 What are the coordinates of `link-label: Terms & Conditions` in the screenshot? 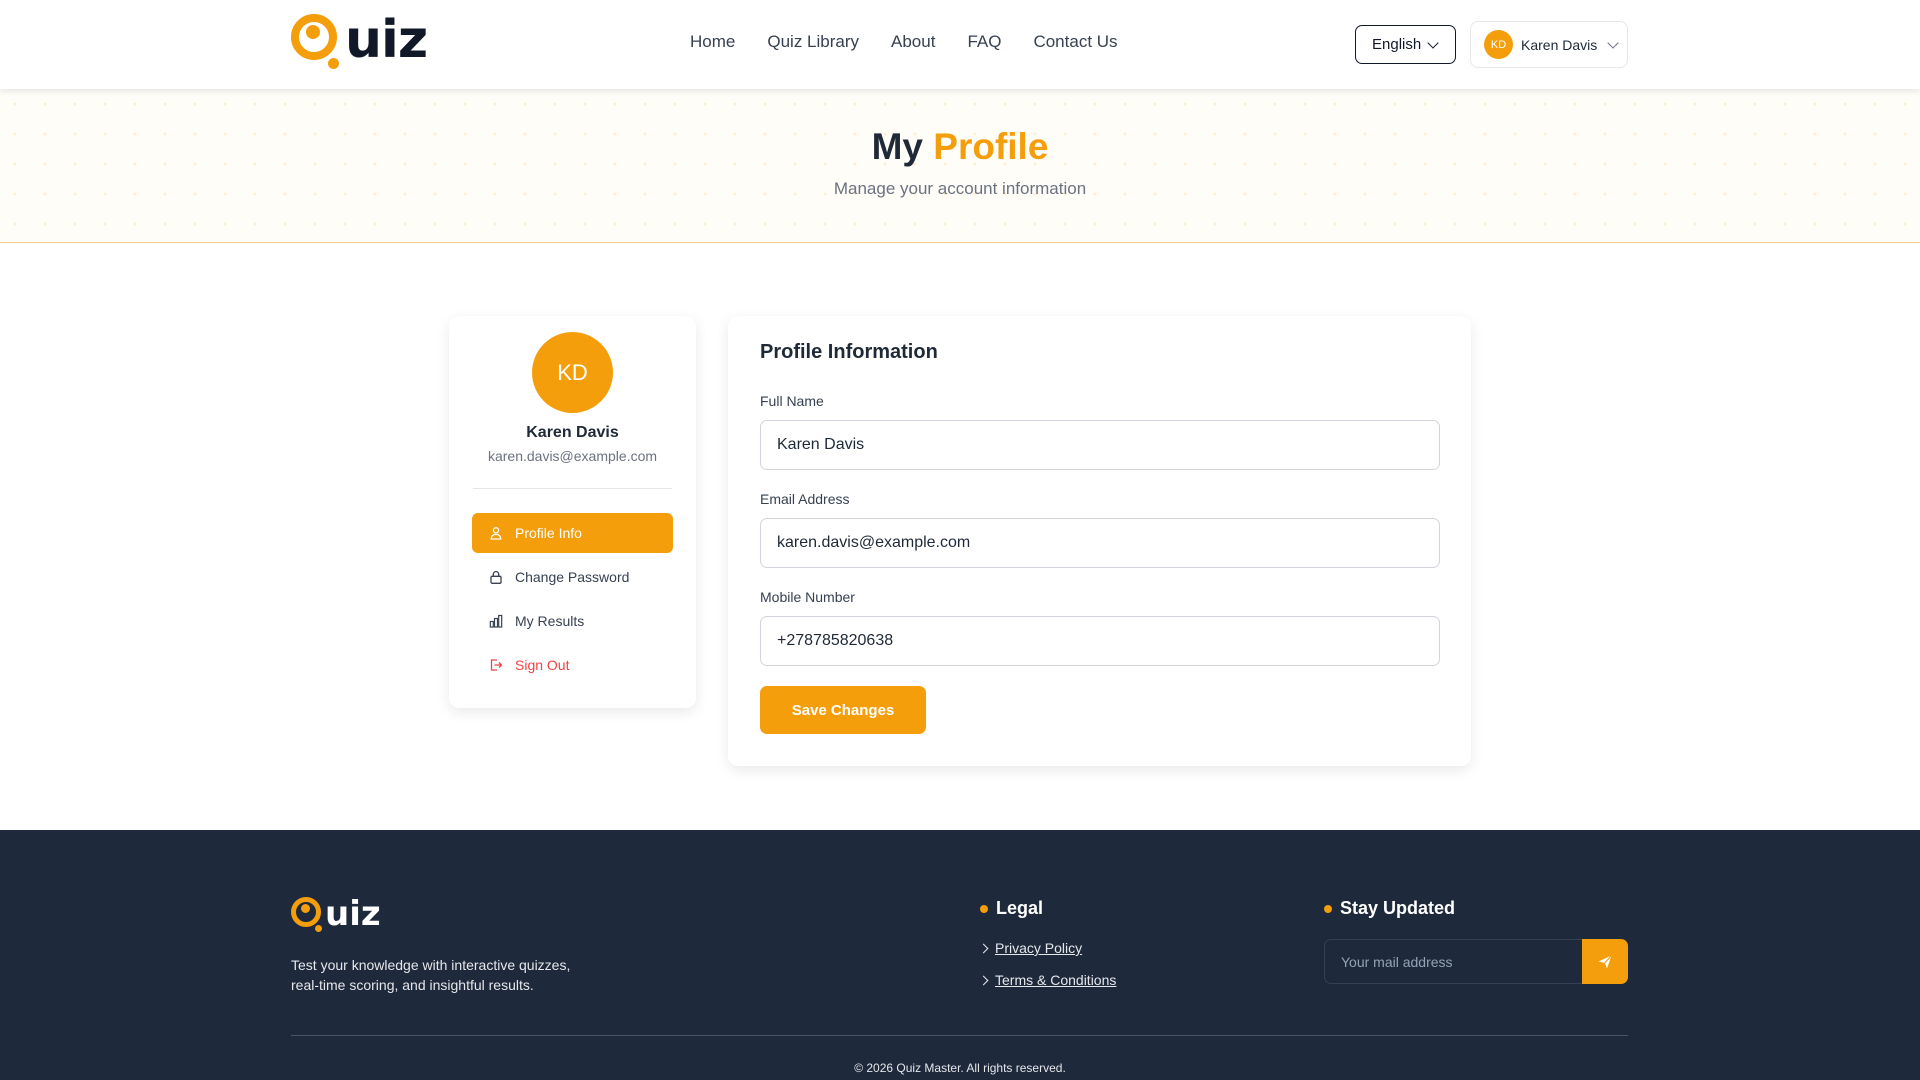 It's located at (1056, 980).